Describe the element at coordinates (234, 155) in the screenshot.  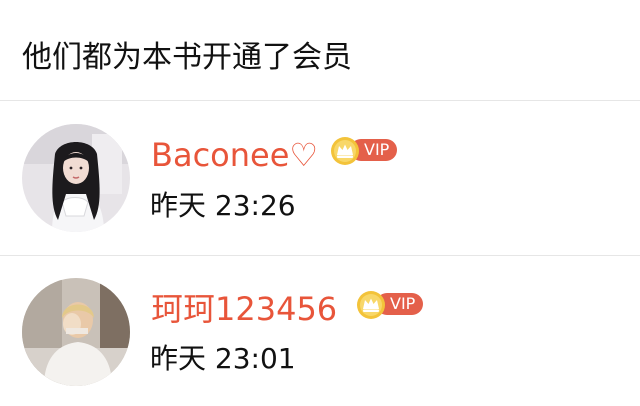
I see `username: Baconee♡` at that location.